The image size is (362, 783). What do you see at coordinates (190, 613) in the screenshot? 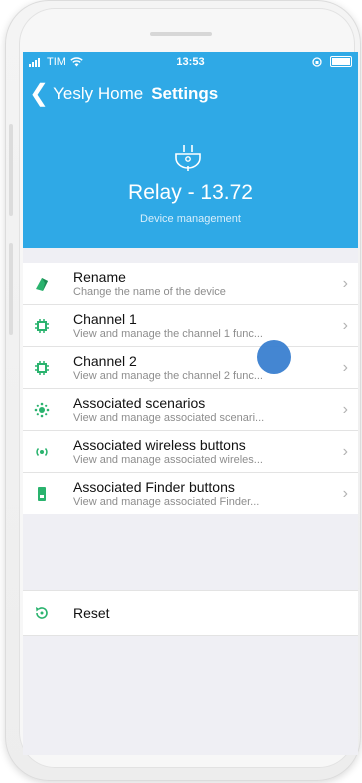
I see `reset-button: Reset` at bounding box center [190, 613].